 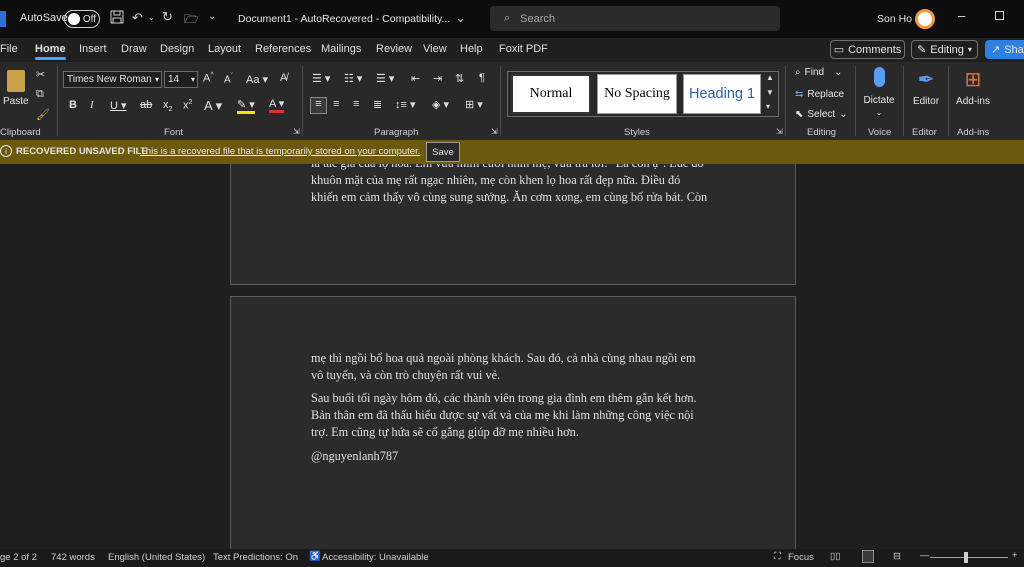 I want to click on infobar-save-button: Save, so click(x=443, y=152).